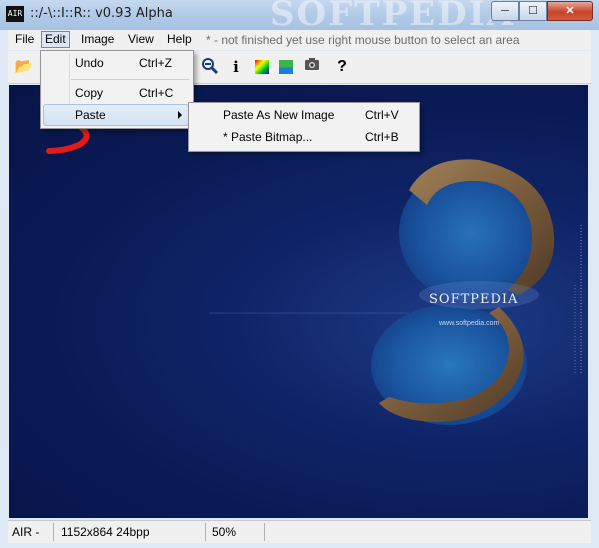 This screenshot has width=599, height=548. What do you see at coordinates (392, 17) in the screenshot?
I see `watermark: SOFTPEDIA` at bounding box center [392, 17].